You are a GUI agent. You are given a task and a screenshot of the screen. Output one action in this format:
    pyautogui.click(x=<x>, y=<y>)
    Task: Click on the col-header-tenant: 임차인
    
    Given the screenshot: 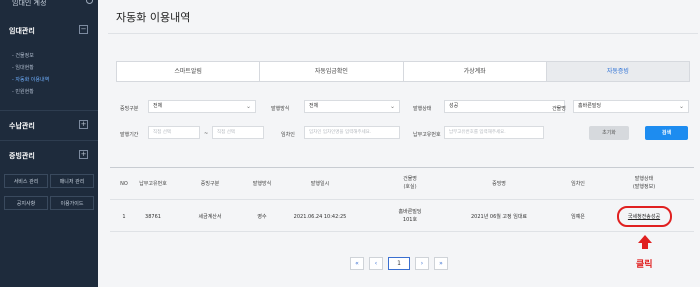 What is the action you would take?
    pyautogui.click(x=578, y=184)
    